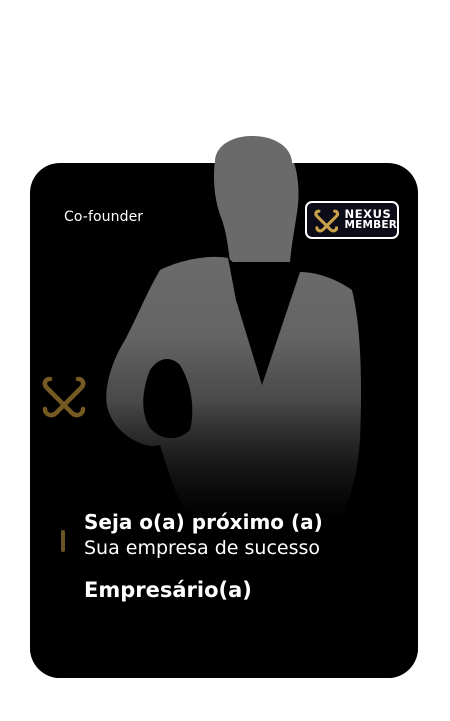 The image size is (450, 721). I want to click on title: Empresário(a), so click(168, 590).